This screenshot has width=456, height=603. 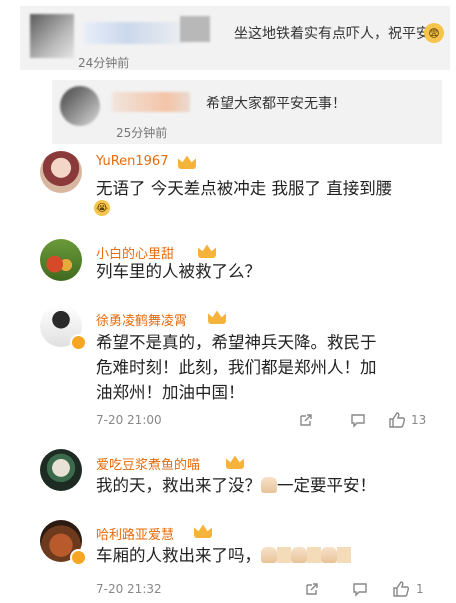 I want to click on reply-time: 24分钟前, so click(x=104, y=63).